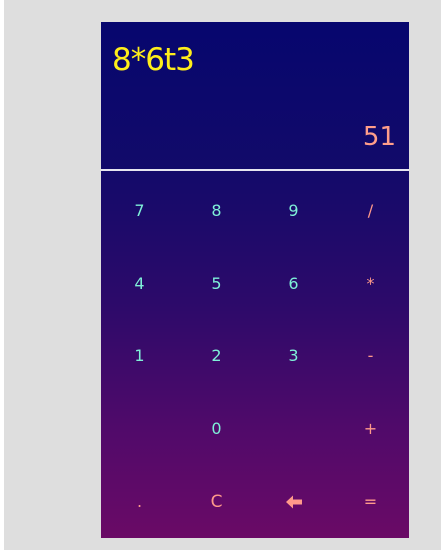 Image resolution: width=447 pixels, height=552 pixels. I want to click on key-clear: C, so click(216, 501).